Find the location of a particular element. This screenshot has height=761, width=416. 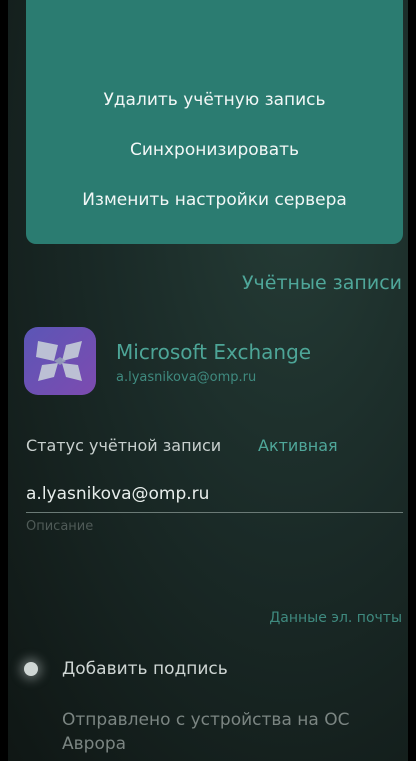

account-status-value: Активная is located at coordinates (298, 445).